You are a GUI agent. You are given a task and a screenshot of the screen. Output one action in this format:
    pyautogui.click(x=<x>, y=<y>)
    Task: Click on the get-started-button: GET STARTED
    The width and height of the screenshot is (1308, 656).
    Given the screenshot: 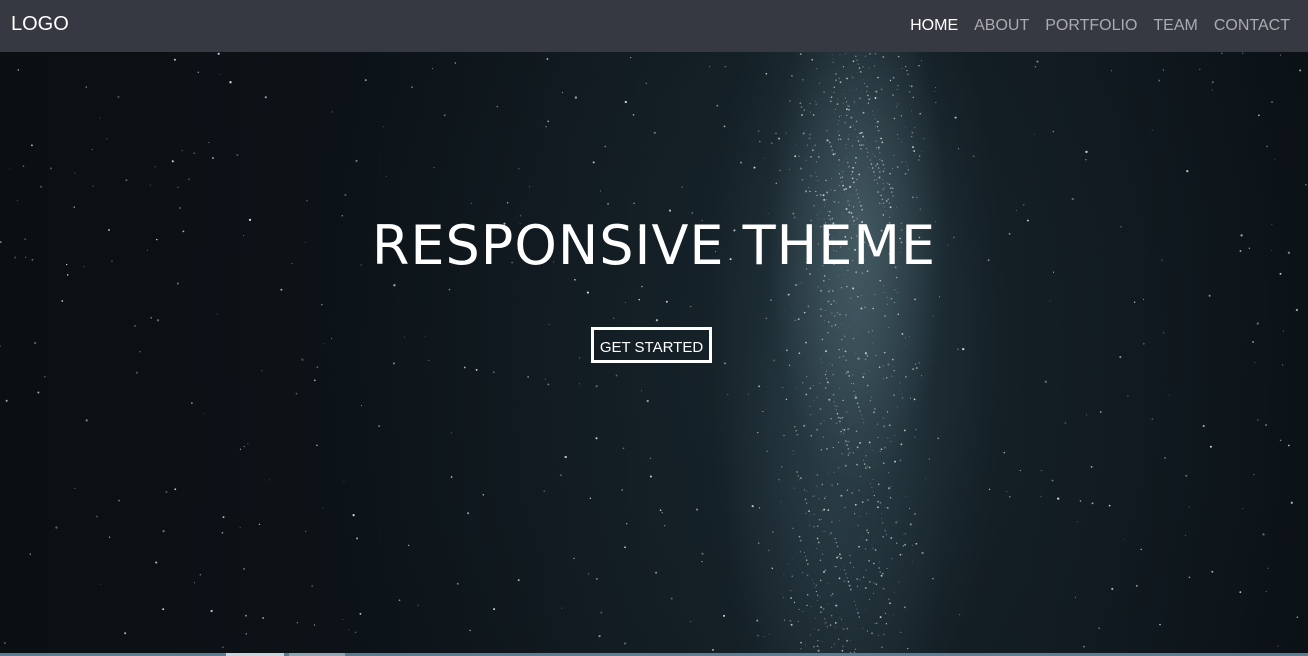 What is the action you would take?
    pyautogui.click(x=651, y=345)
    